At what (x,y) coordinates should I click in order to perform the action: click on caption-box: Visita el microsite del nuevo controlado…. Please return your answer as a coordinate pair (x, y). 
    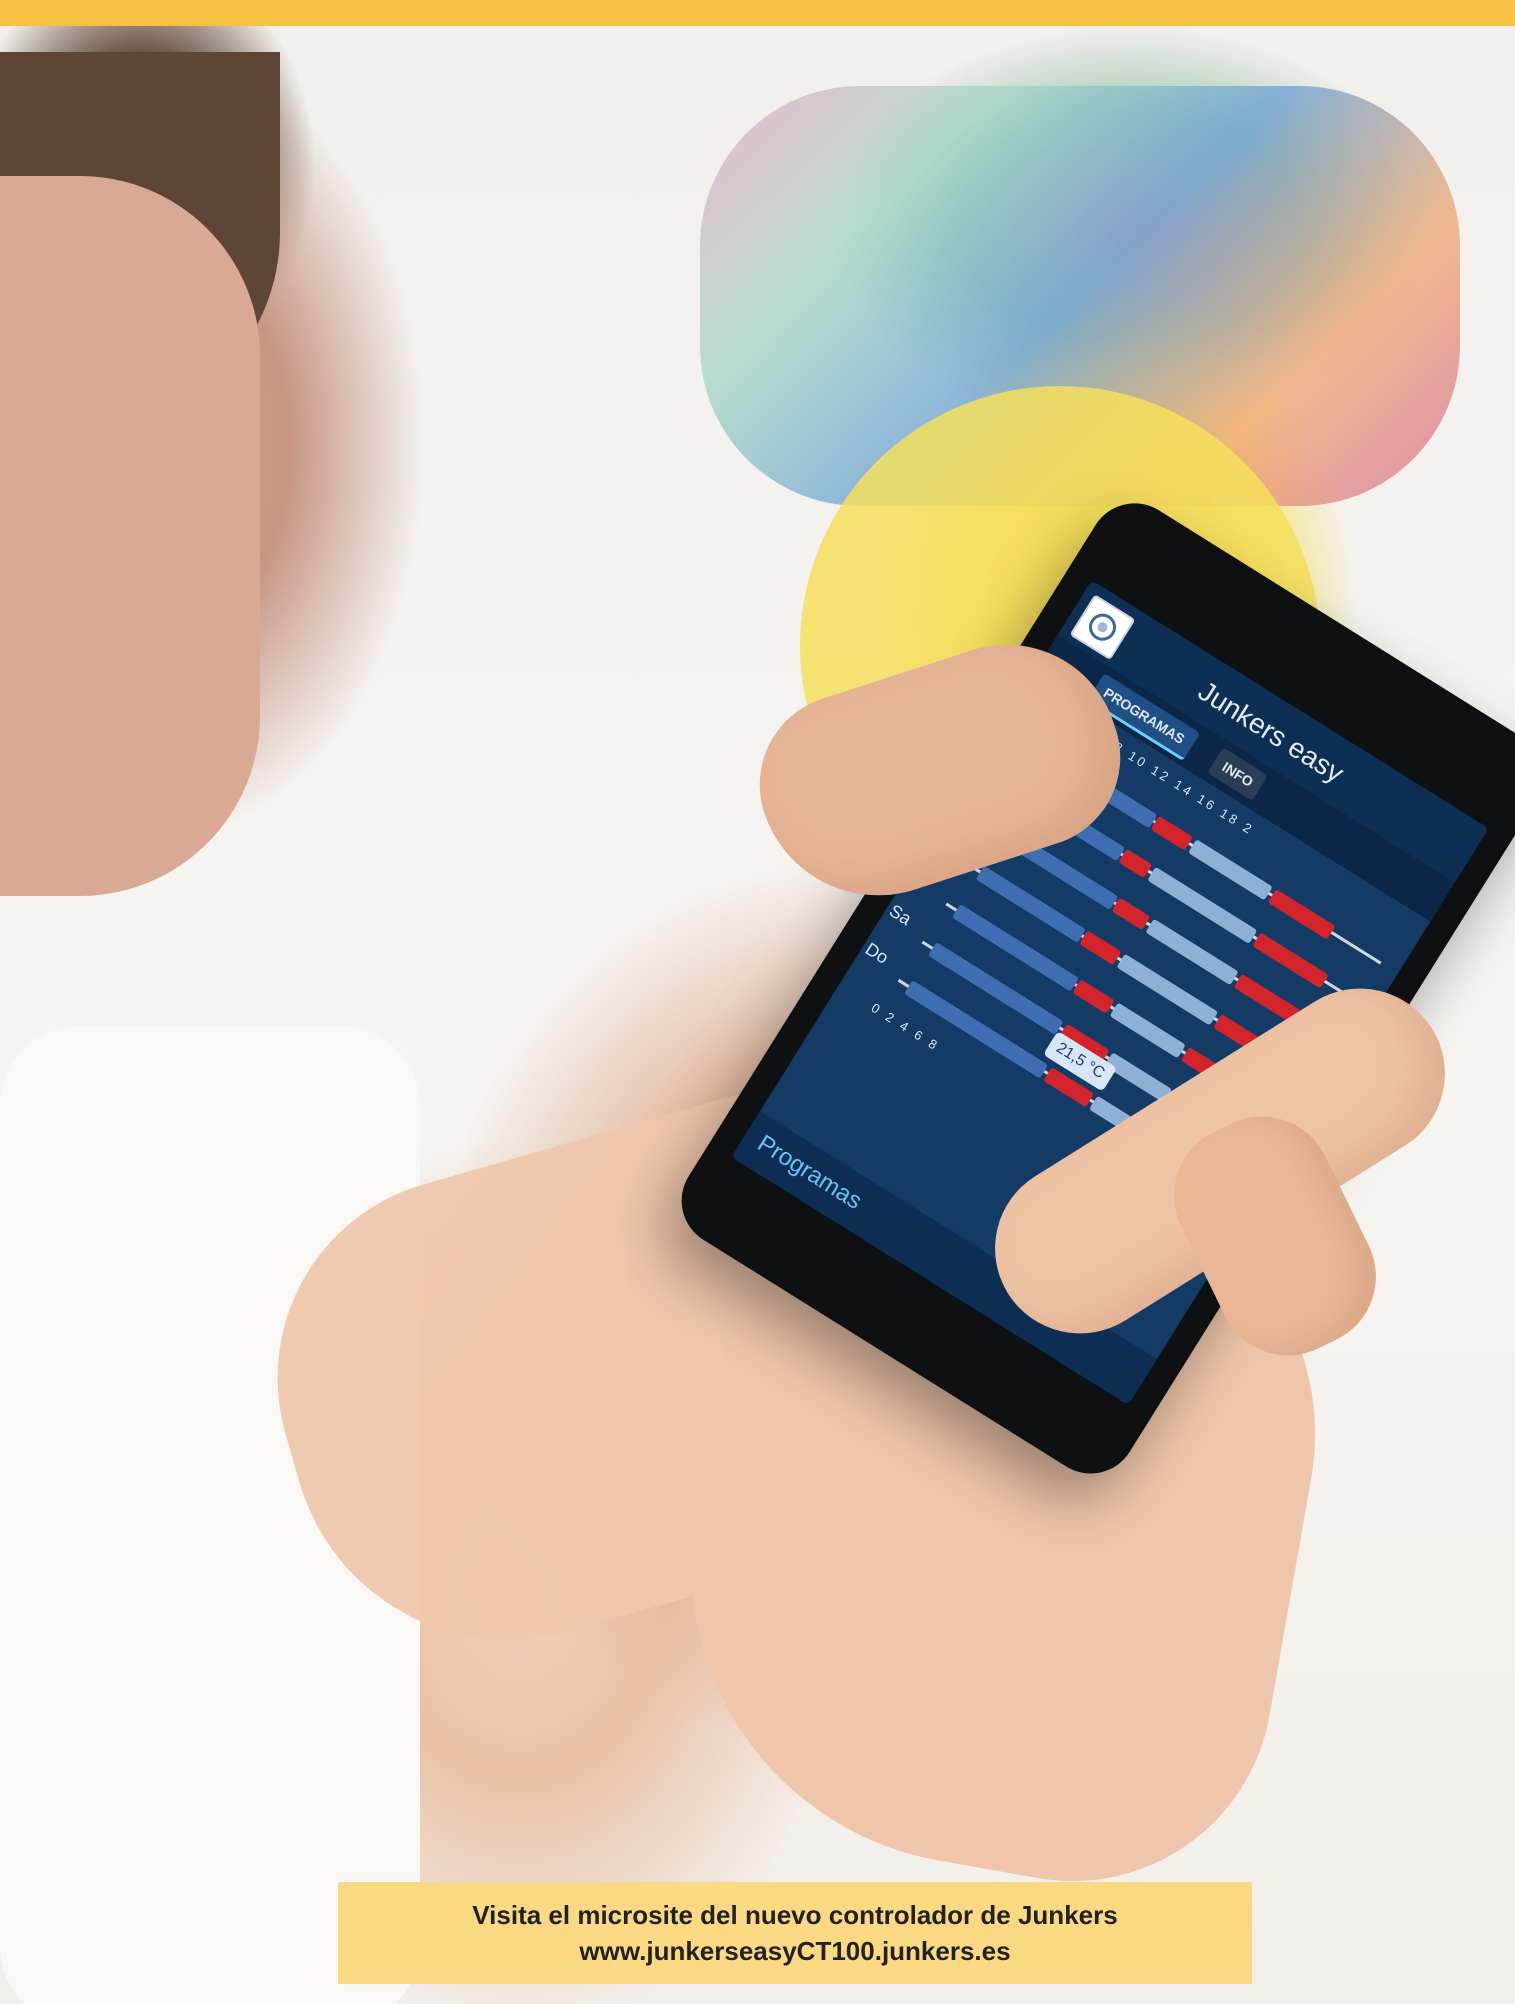
    Looking at the image, I should click on (795, 1933).